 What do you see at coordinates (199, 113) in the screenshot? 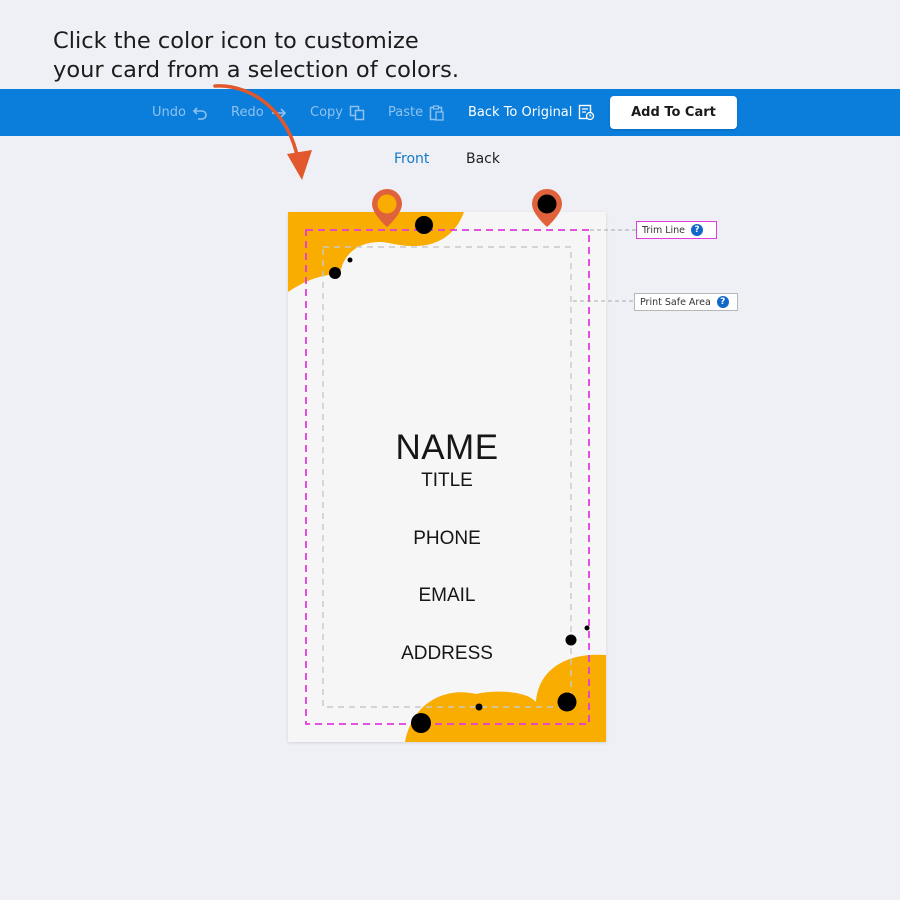
I see `undo-icon` at bounding box center [199, 113].